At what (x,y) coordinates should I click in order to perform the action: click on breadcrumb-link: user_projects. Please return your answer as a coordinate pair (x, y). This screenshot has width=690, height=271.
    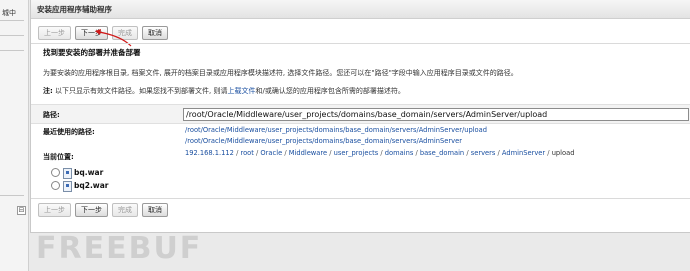
    Looking at the image, I should click on (356, 153).